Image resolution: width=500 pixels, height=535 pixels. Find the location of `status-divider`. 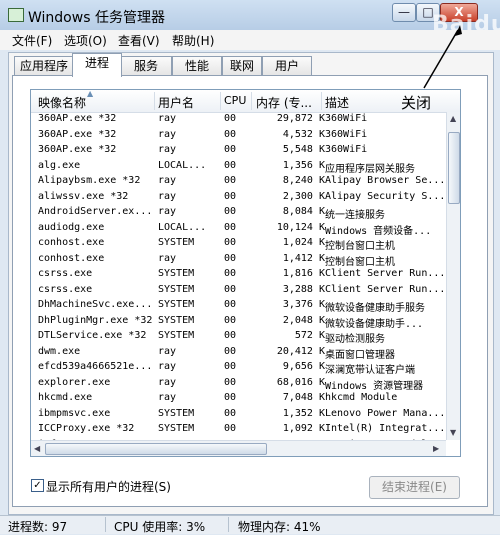

status-divider is located at coordinates (228, 524).